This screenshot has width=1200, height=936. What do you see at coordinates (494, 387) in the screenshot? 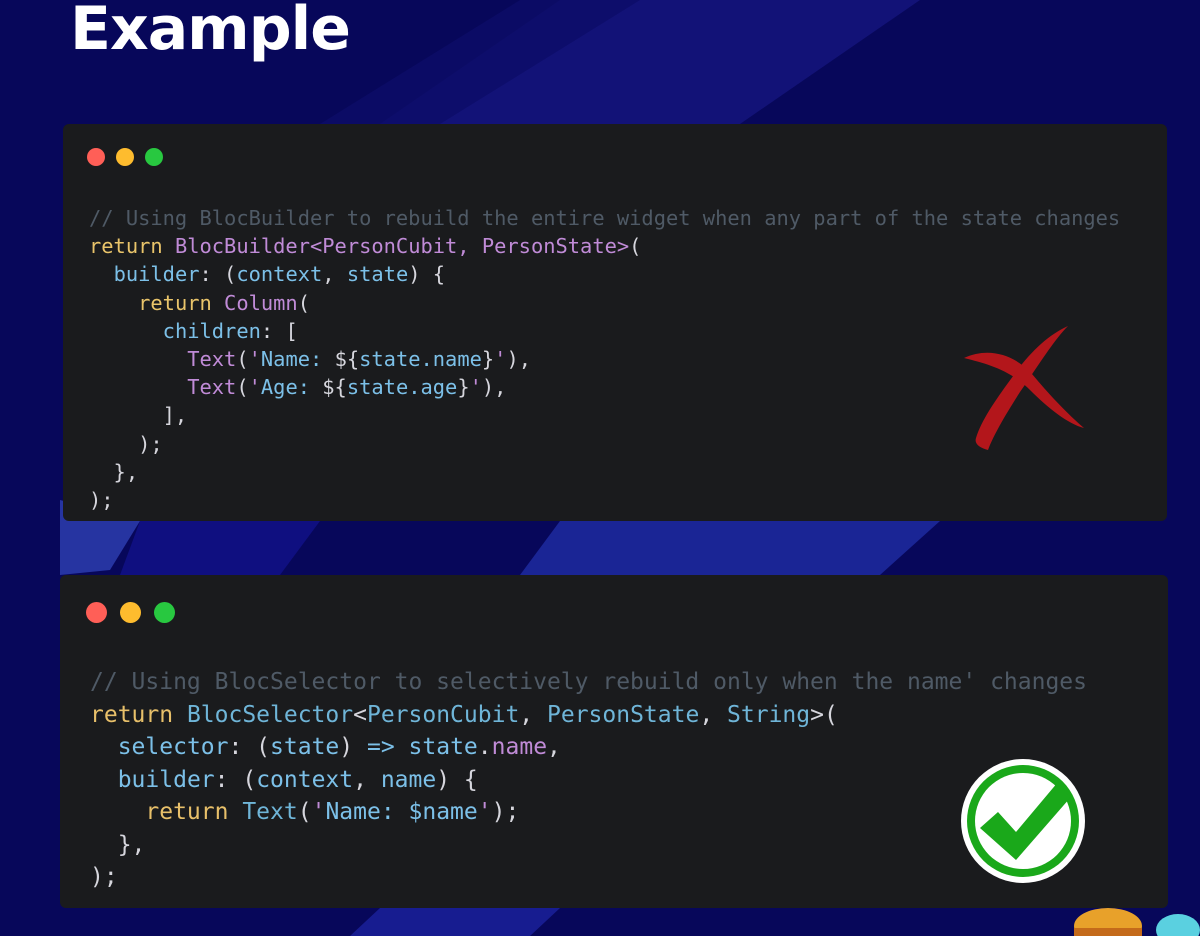
I see `code-token: ),` at bounding box center [494, 387].